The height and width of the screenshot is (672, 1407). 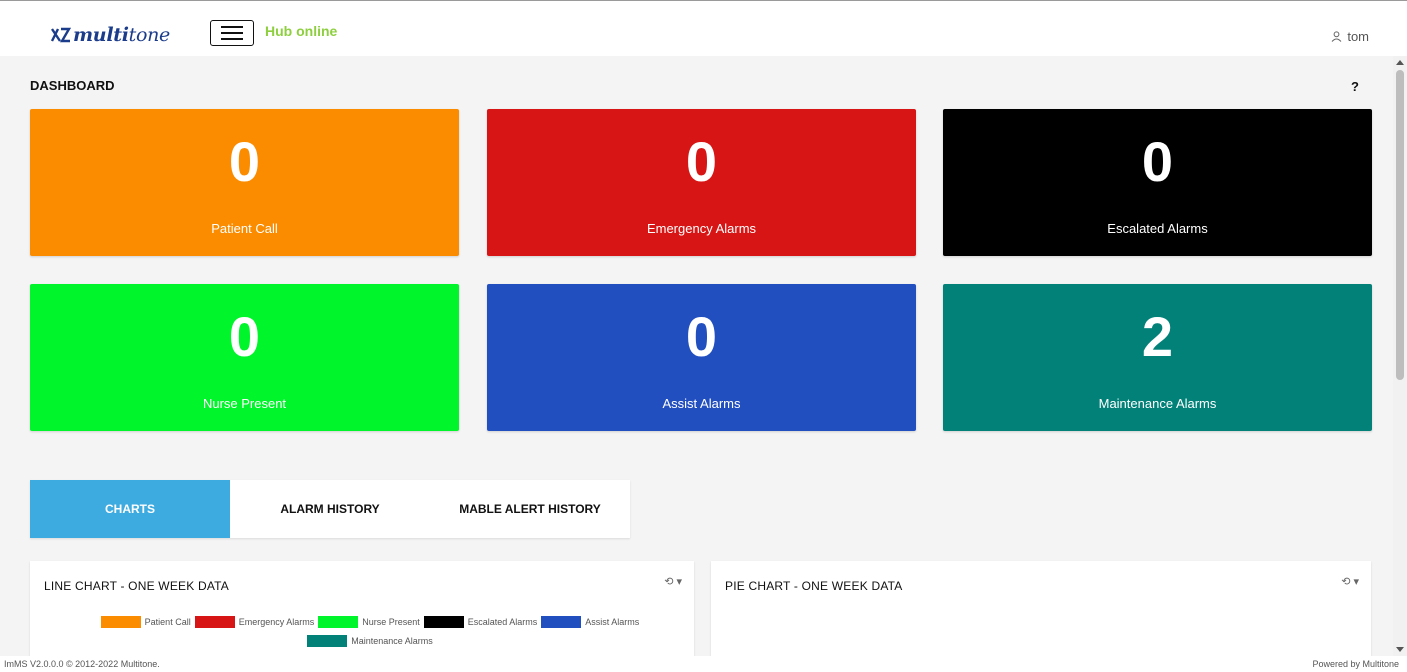 I want to click on tile-maintenance-alarms: 2 Maintenance Alarms, so click(x=1157, y=357).